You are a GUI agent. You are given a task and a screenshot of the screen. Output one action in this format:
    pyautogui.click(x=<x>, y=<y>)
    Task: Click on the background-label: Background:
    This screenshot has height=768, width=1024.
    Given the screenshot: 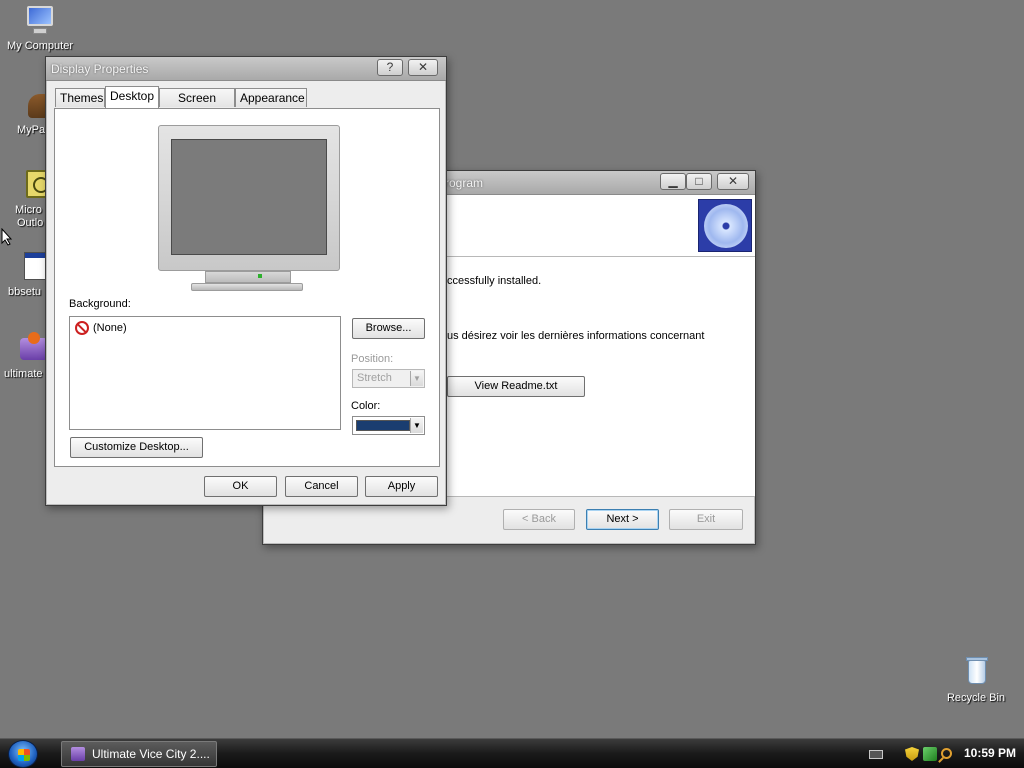 What is the action you would take?
    pyautogui.click(x=100, y=304)
    